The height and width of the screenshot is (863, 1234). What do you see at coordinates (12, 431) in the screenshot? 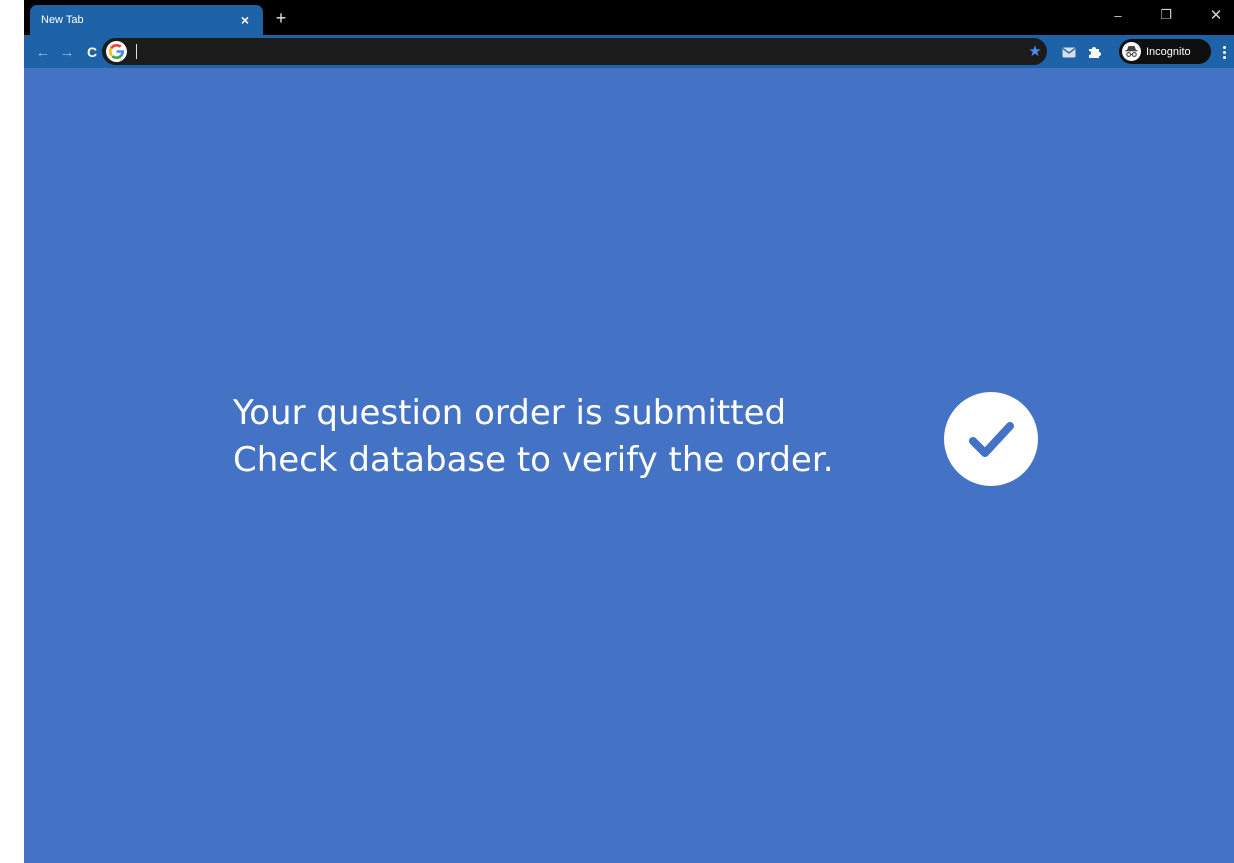
I see `left-margin` at bounding box center [12, 431].